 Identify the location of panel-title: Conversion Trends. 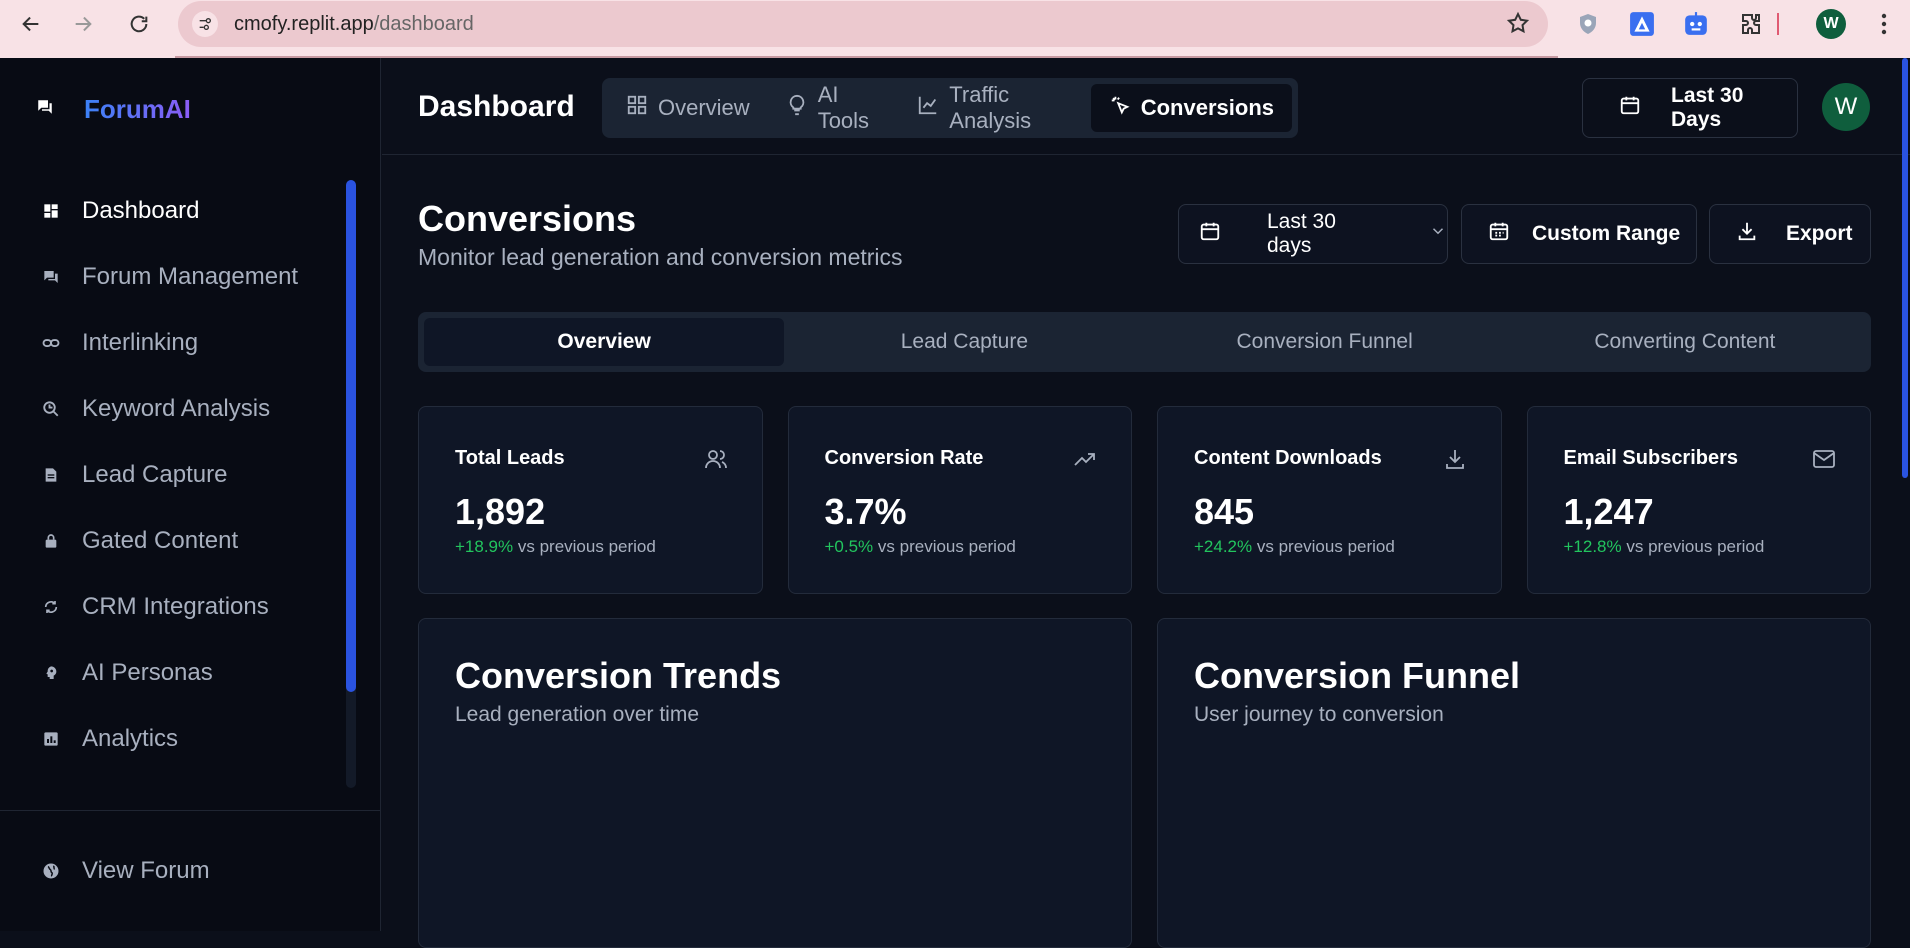
(618, 675).